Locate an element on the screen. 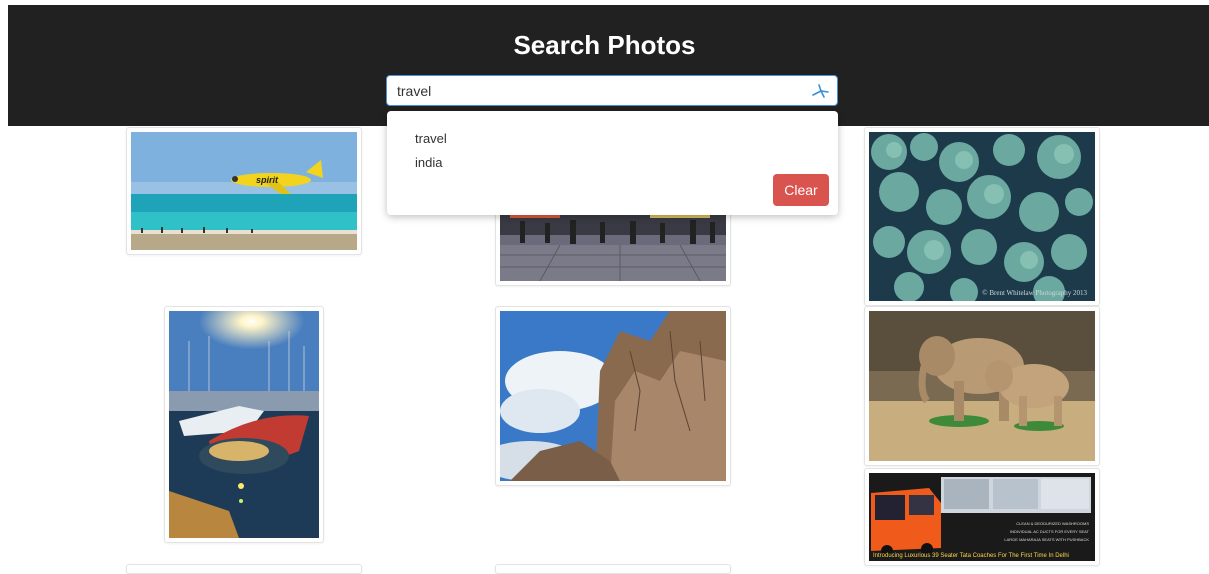 The image size is (1209, 574). svg-text: spirit is located at coordinates (267, 180).